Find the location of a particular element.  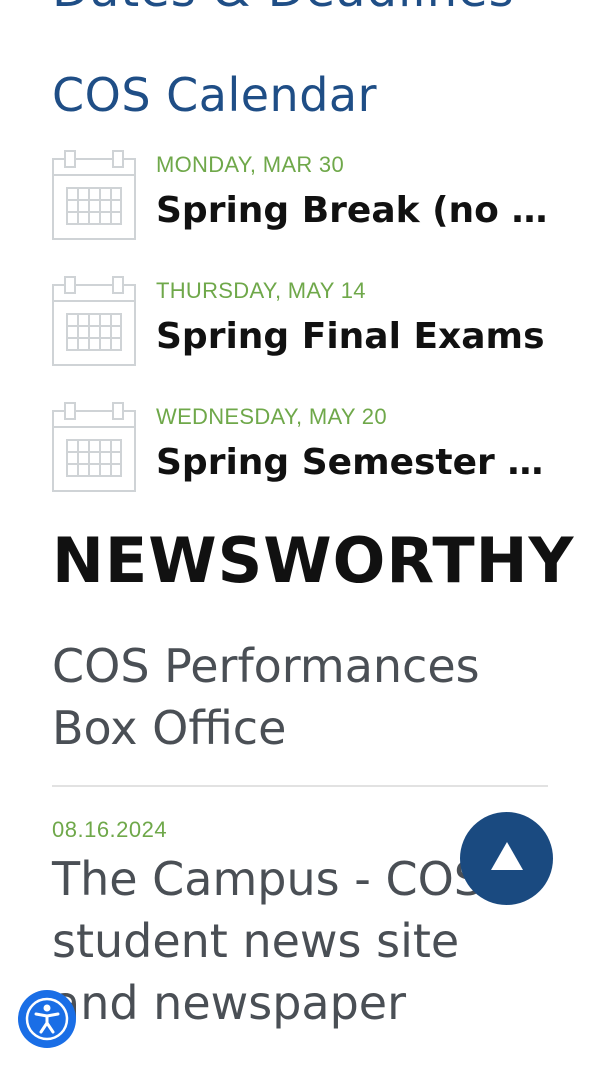

scroll-to-top-button is located at coordinates (506, 858).